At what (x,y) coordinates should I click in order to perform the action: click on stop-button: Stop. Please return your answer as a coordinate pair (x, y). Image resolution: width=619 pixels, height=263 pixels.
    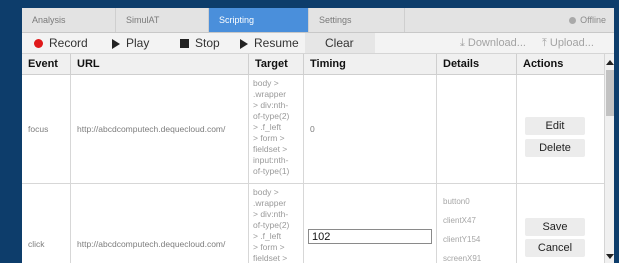
    Looking at the image, I should click on (200, 43).